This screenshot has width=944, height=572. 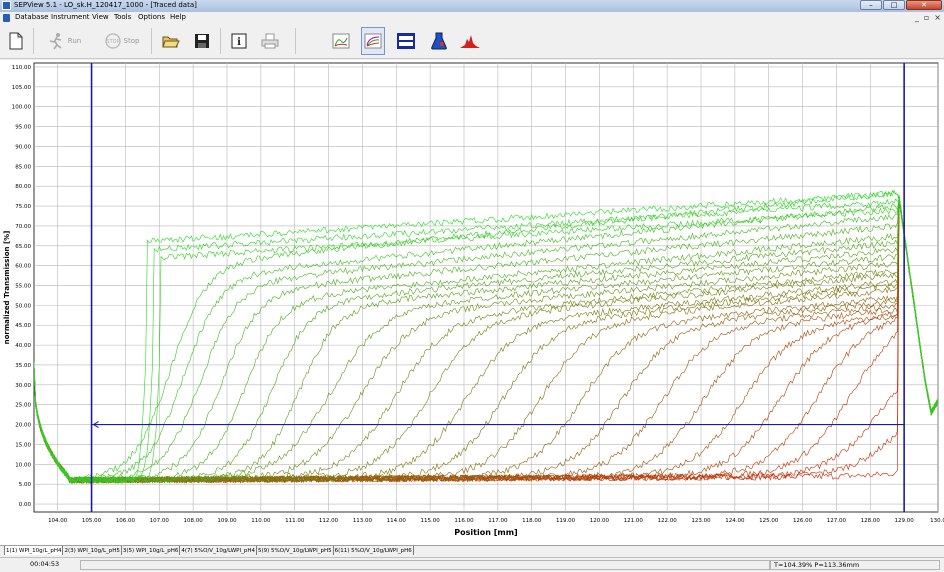 I want to click on print-icon, so click(x=270, y=41).